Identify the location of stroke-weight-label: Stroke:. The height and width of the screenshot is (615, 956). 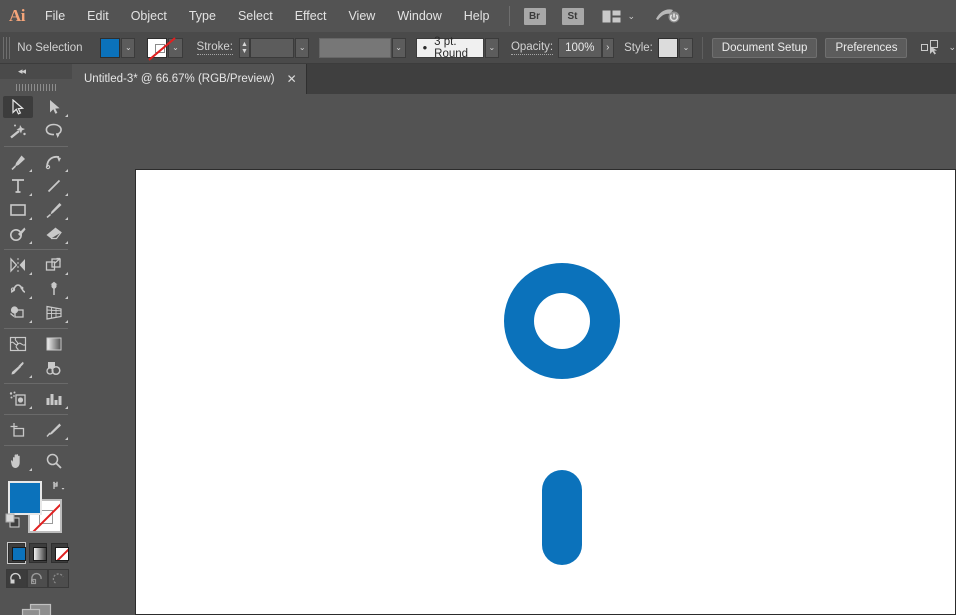
(214, 48).